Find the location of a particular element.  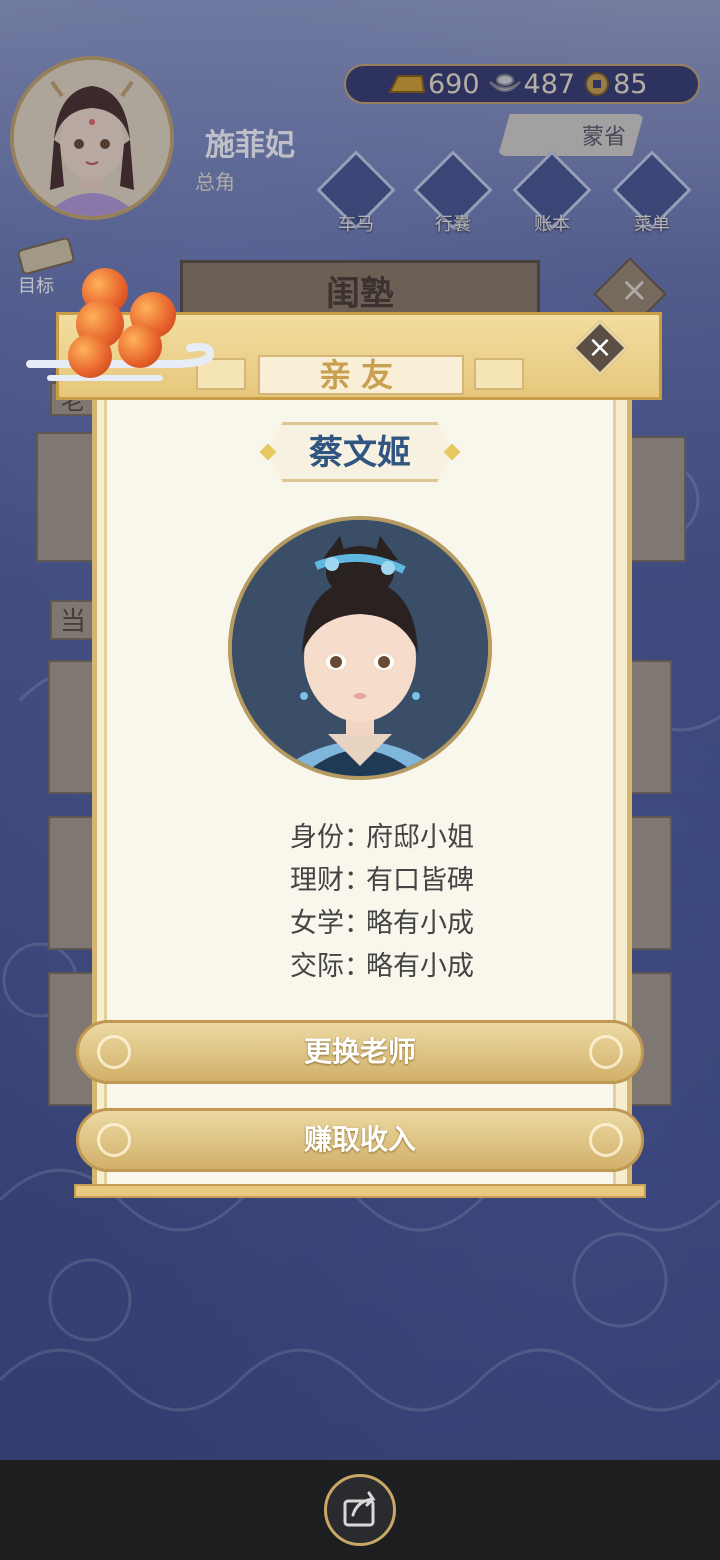

person-portrait is located at coordinates (360, 648).